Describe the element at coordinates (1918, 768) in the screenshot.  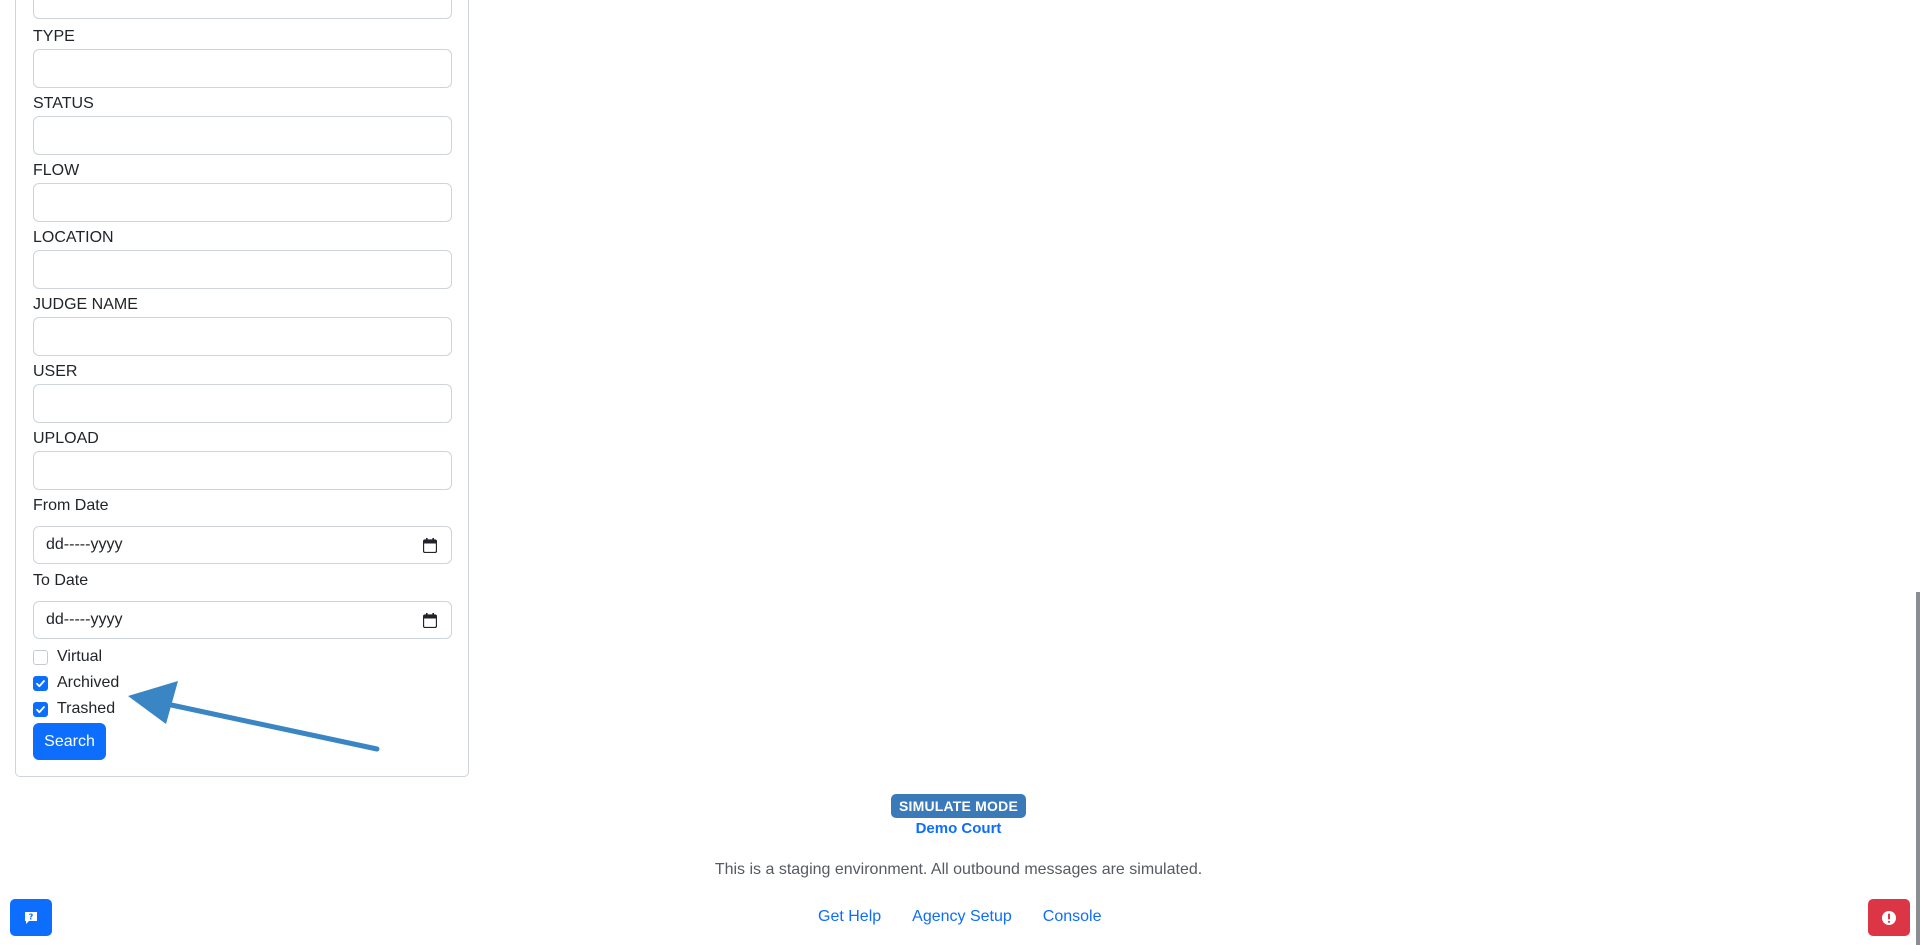
I see `page-scrollbar` at that location.